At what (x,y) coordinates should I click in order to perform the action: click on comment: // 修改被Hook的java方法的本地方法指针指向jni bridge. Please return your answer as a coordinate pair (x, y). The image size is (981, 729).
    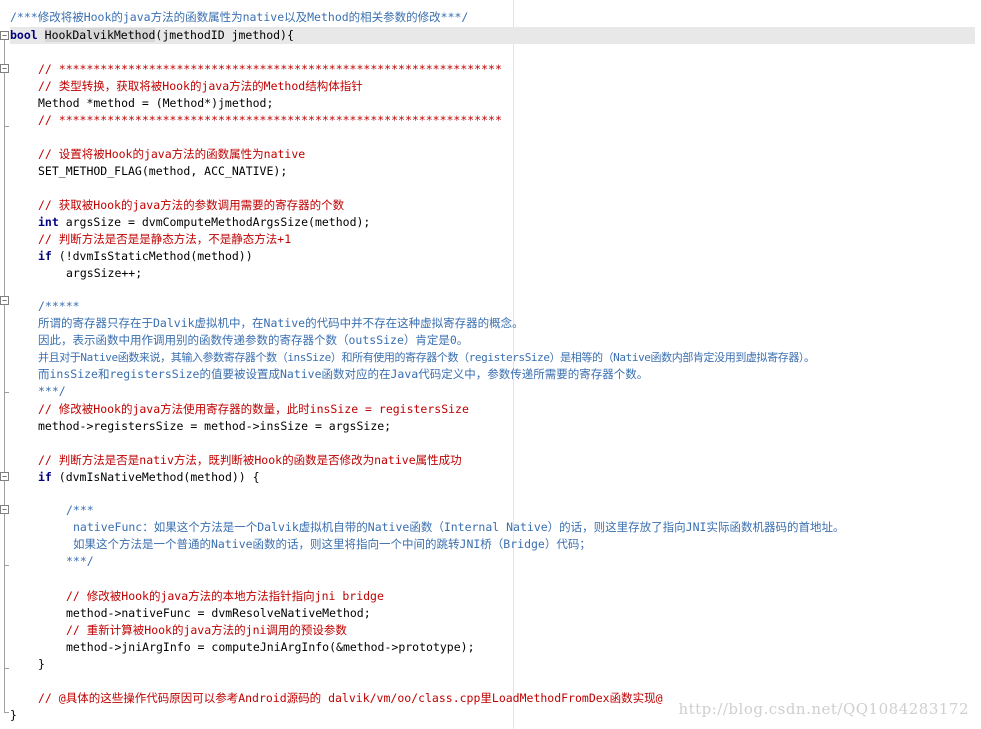
    Looking at the image, I should click on (225, 596).